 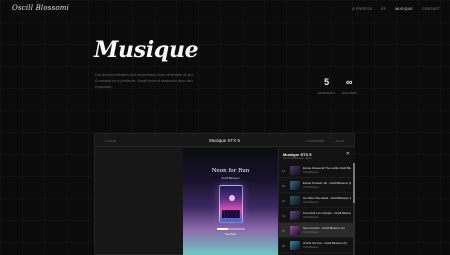 I want to click on now-playing-artist: Oscill Blossom, so click(x=230, y=178).